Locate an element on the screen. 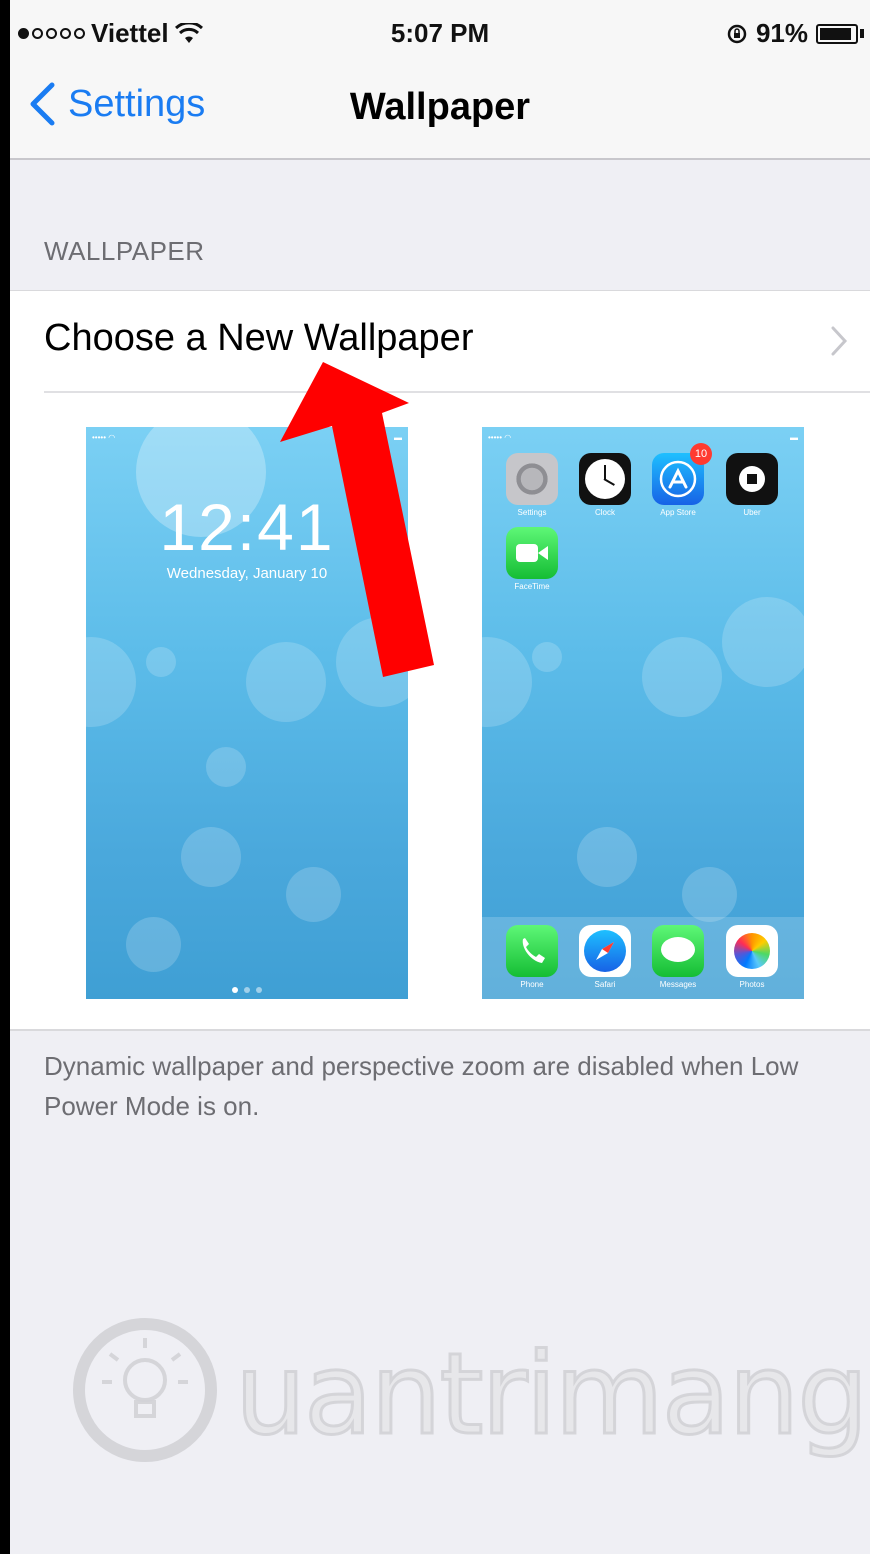 This screenshot has width=870, height=1554. home-status-bar: ••••• ◠ ▬ is located at coordinates (643, 437).